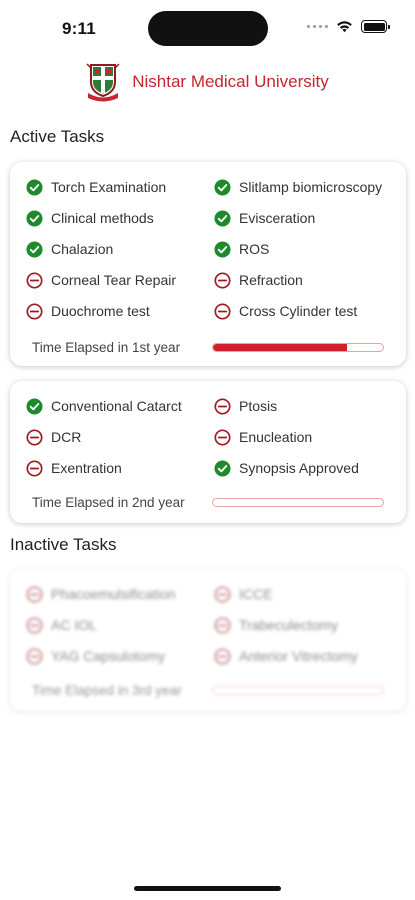  I want to click on task-item: Evisceration, so click(303, 218).